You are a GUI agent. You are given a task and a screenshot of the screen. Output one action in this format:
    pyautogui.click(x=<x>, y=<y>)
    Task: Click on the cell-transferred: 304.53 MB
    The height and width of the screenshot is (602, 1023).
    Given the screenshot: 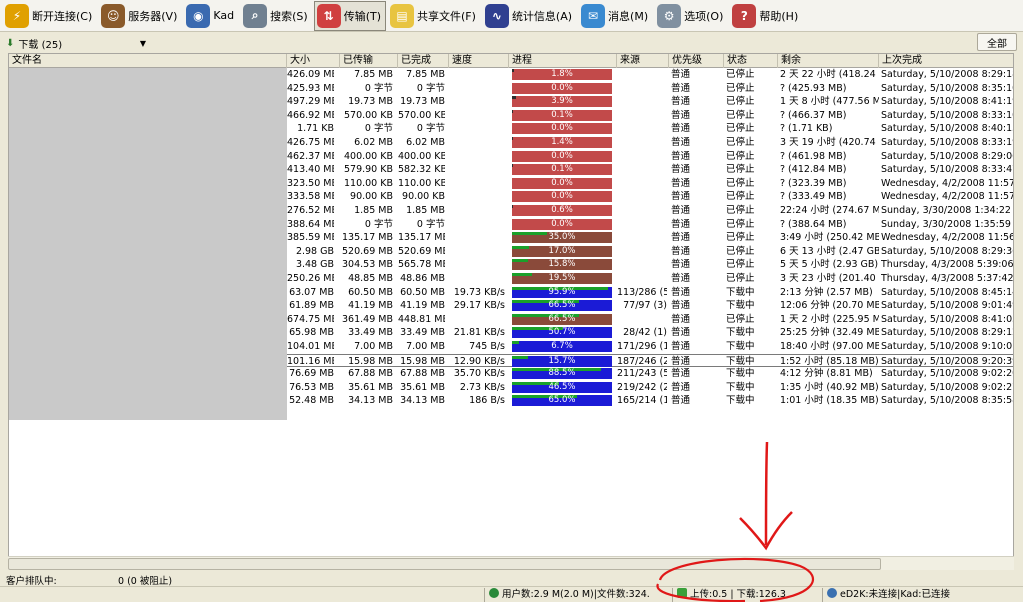 What is the action you would take?
    pyautogui.click(x=367, y=265)
    